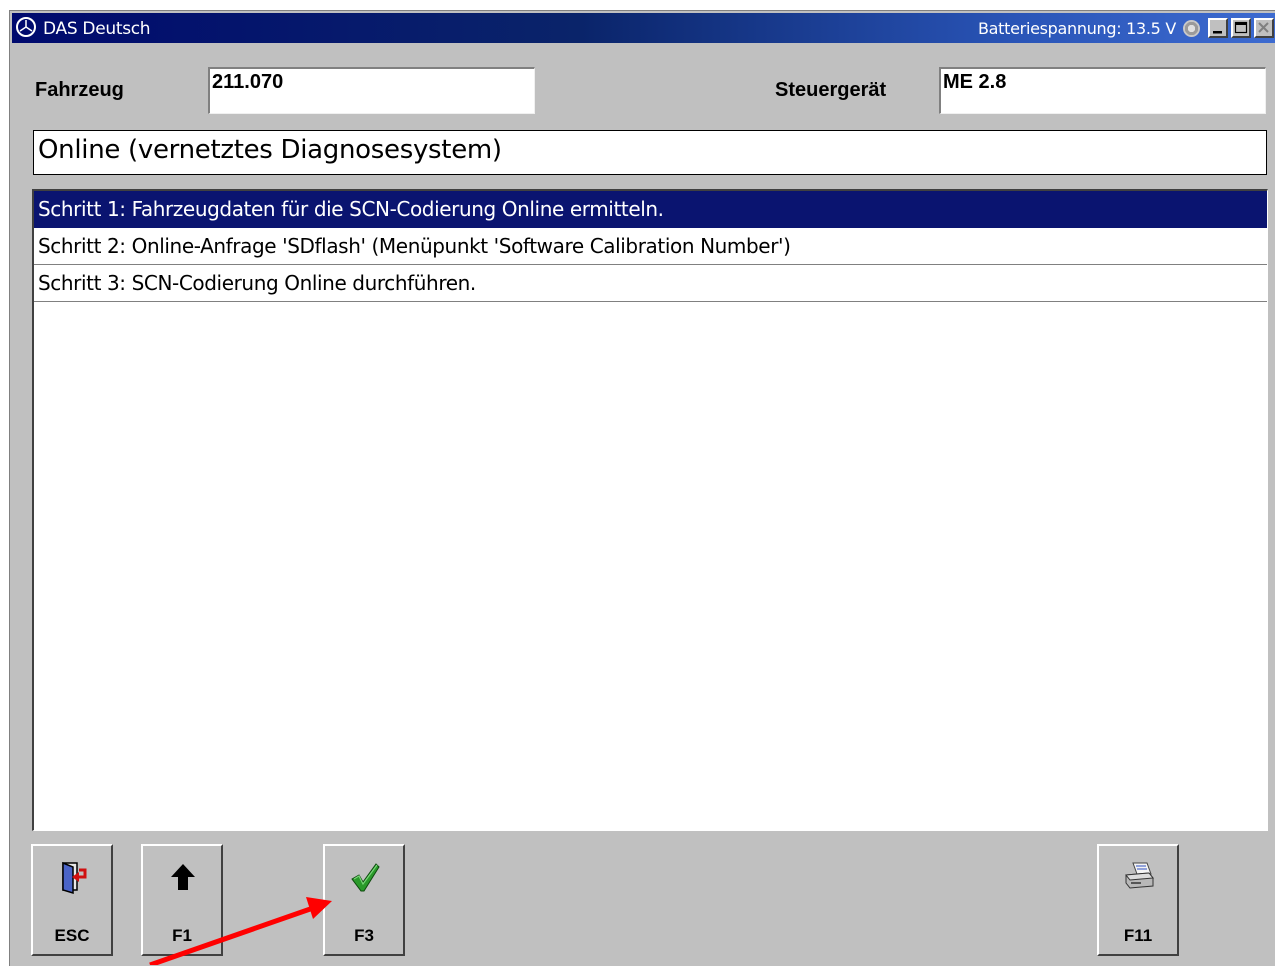  I want to click on battery-voltage-status: Batteriespannung: 13.5 V, so click(1077, 28).